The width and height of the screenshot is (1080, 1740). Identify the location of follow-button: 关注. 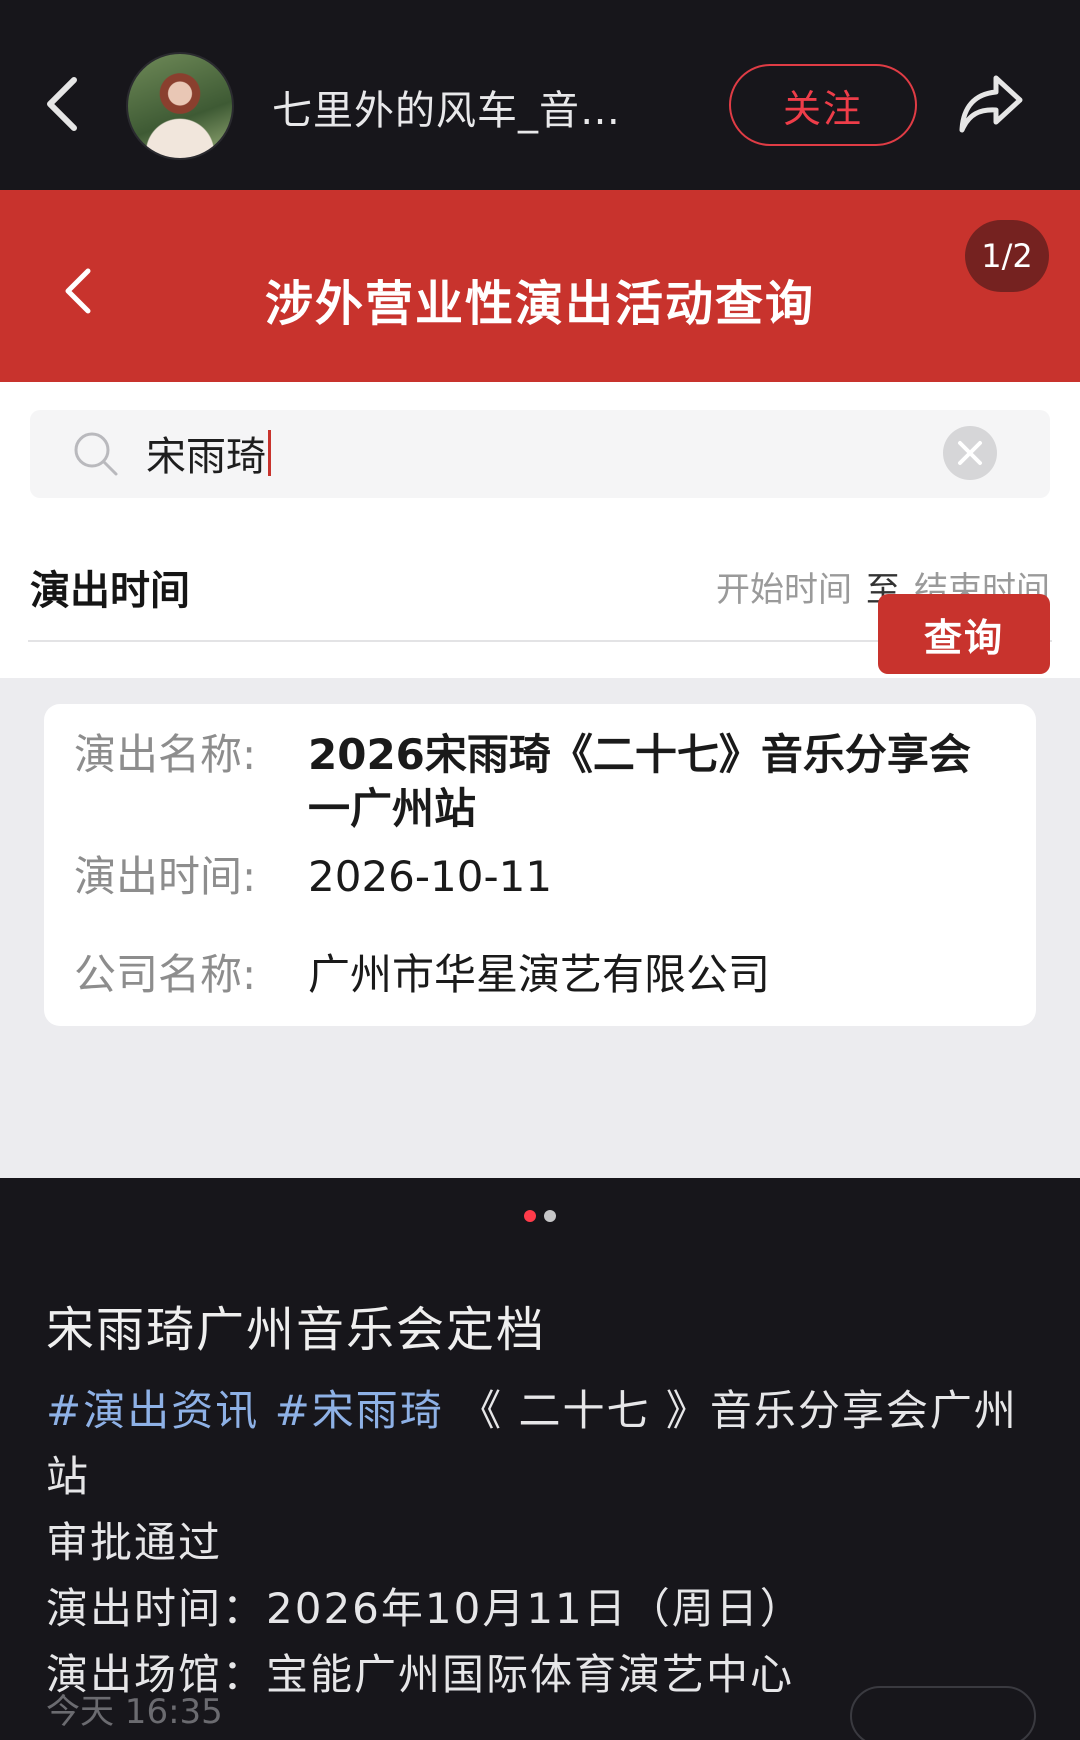
(823, 105).